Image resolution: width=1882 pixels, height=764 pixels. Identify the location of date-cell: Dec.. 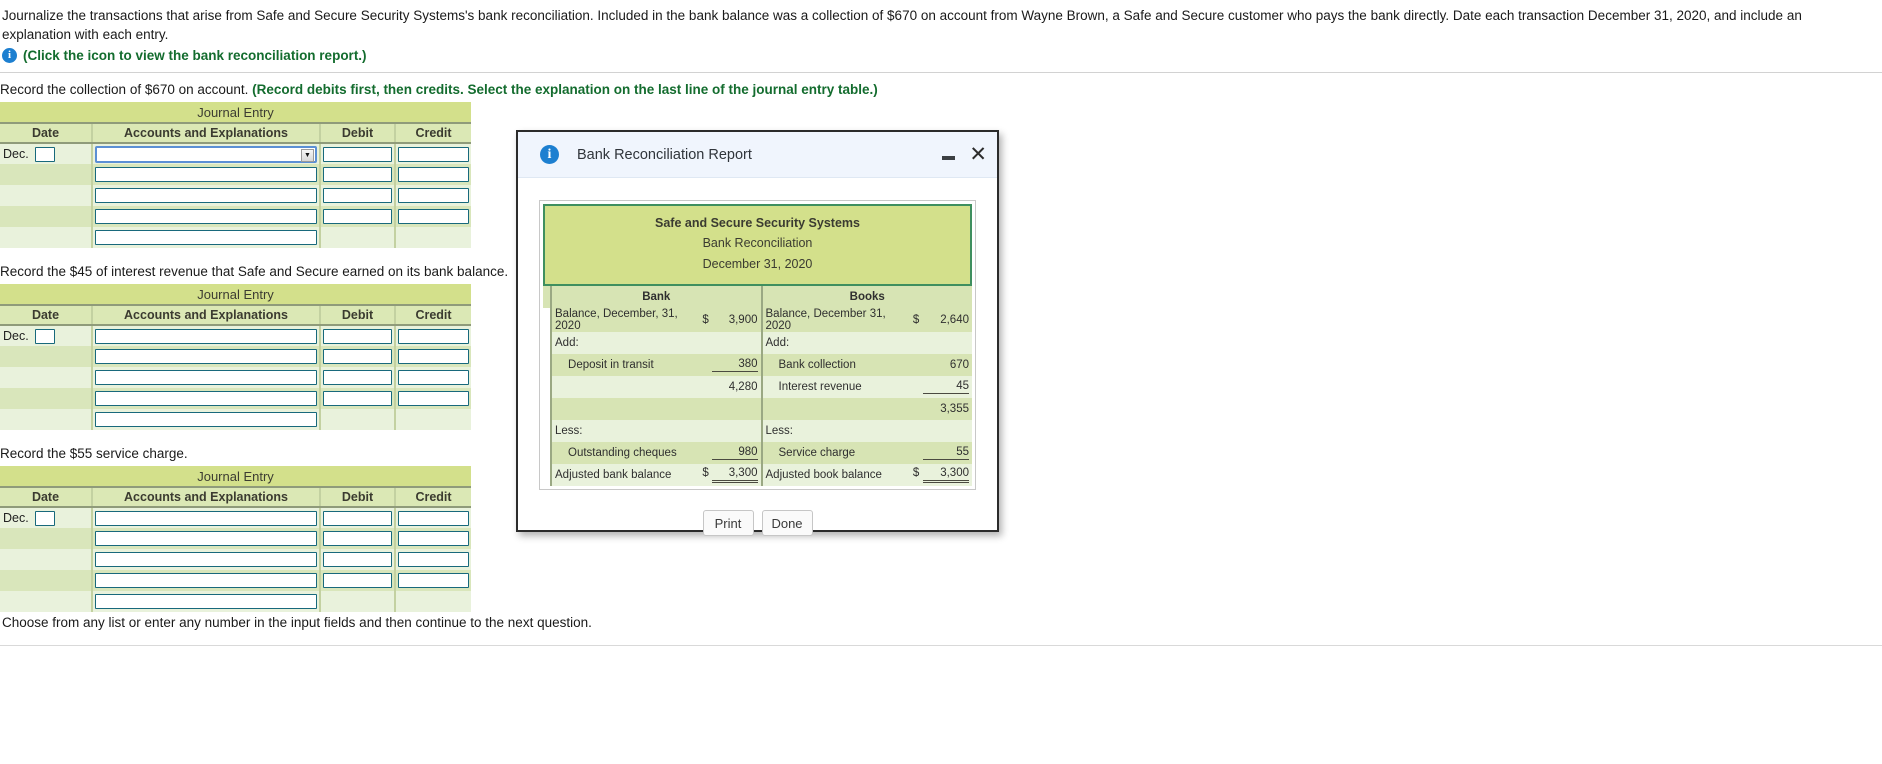
(46, 517).